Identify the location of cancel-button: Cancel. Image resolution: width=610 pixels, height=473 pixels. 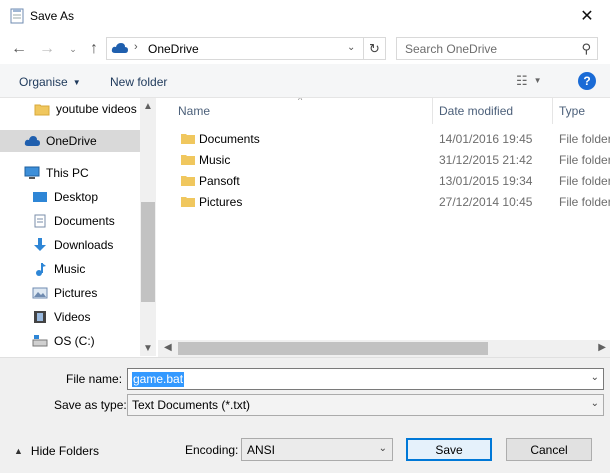
(549, 449).